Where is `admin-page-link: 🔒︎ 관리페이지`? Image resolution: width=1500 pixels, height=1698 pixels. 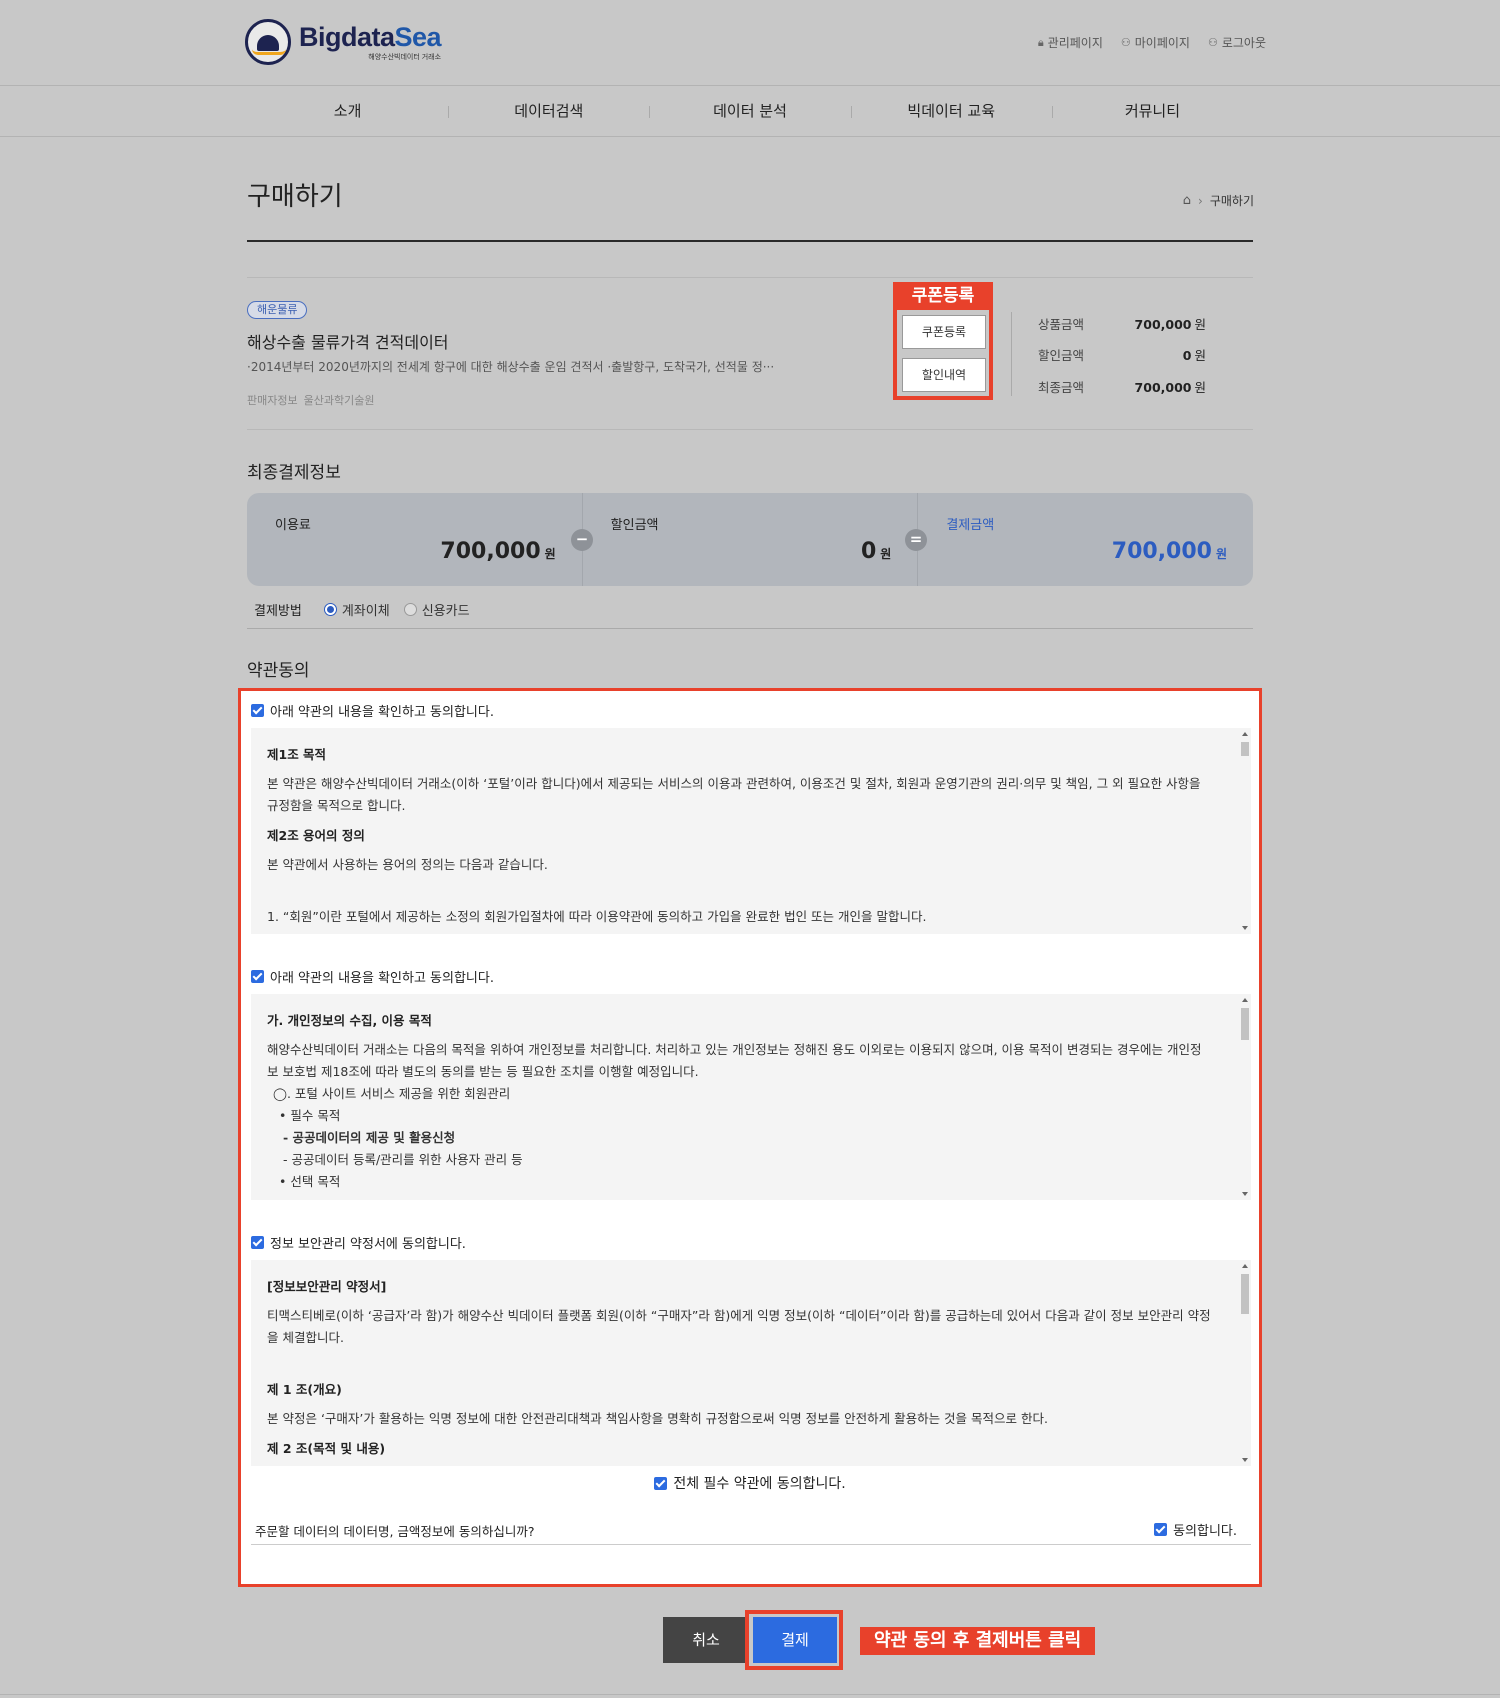
admin-page-link: 🔒︎ 관리페이지 is located at coordinates (1070, 42).